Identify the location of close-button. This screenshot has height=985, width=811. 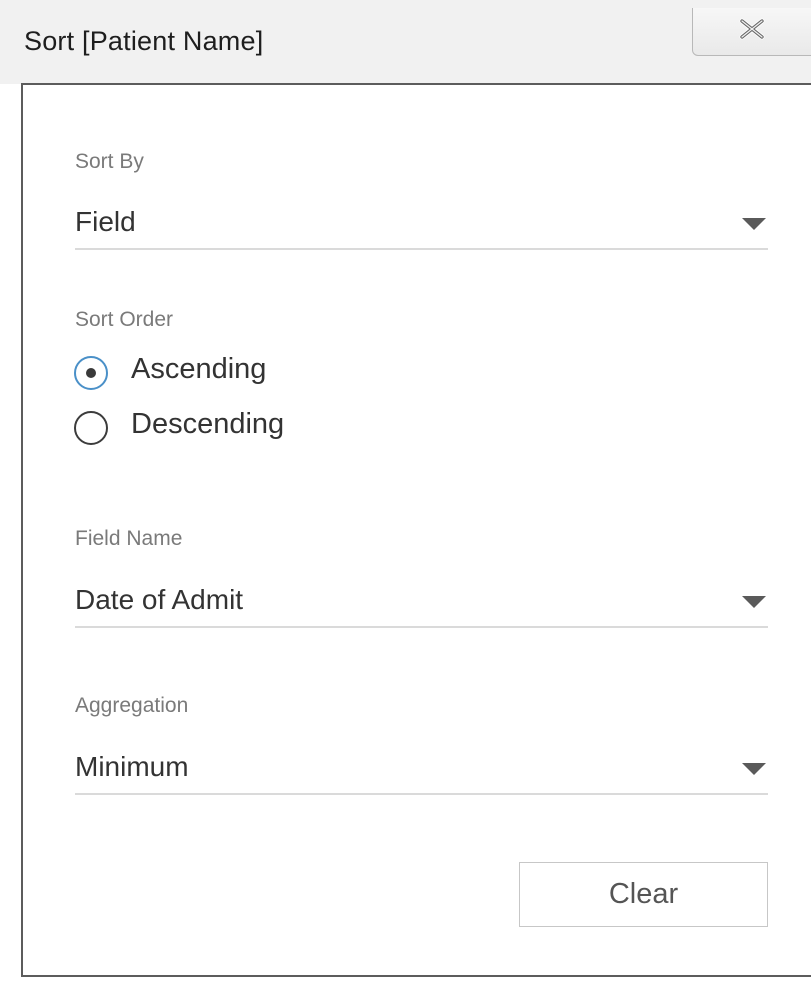
(751, 32).